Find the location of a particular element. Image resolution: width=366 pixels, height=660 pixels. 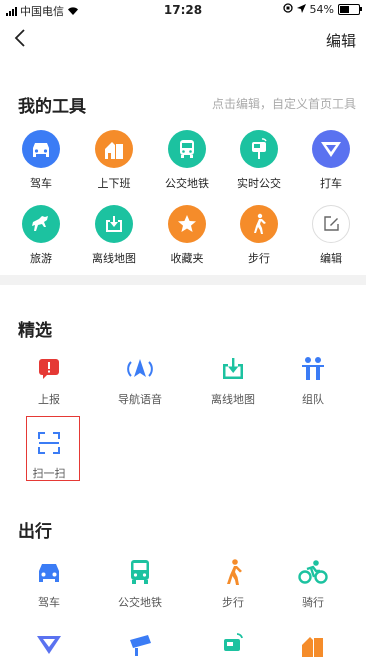

tool-label: 旅游 is located at coordinates (41, 258).